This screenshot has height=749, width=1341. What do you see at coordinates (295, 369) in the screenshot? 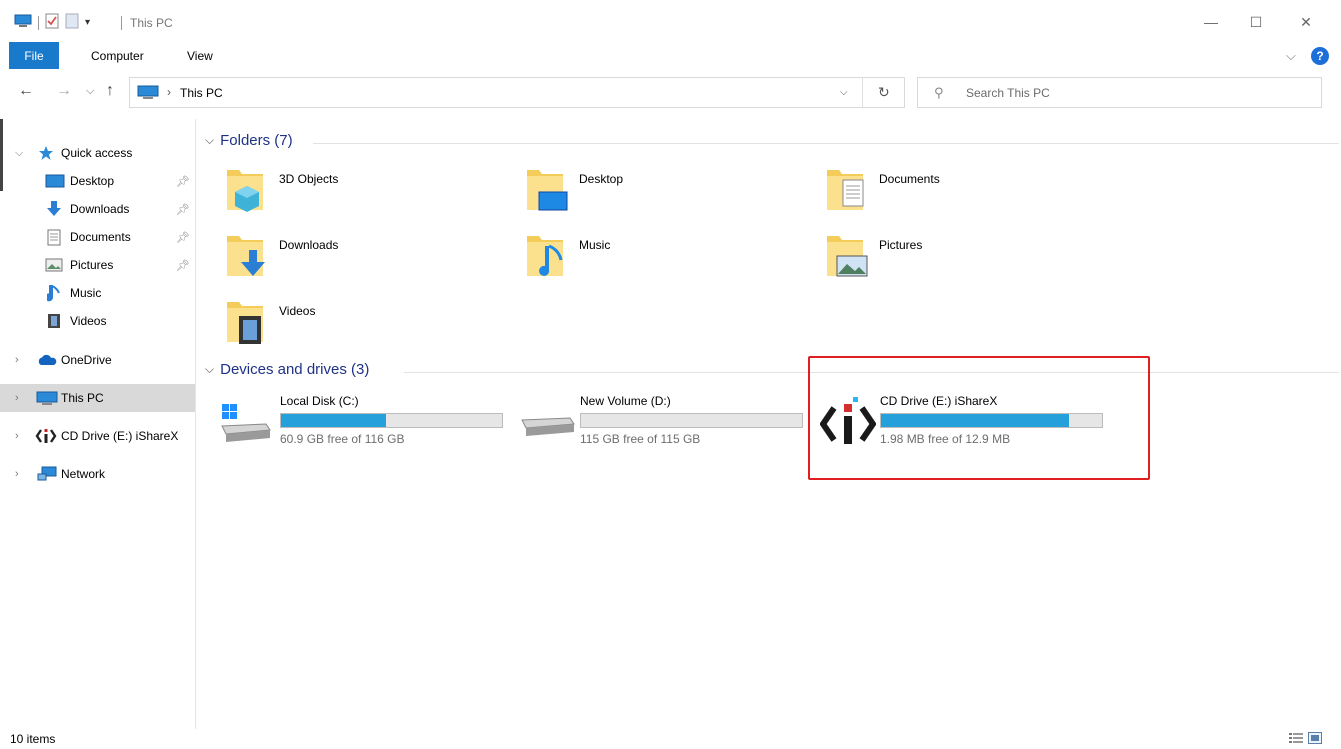
I see `group-title: Devices and drives (3)` at bounding box center [295, 369].